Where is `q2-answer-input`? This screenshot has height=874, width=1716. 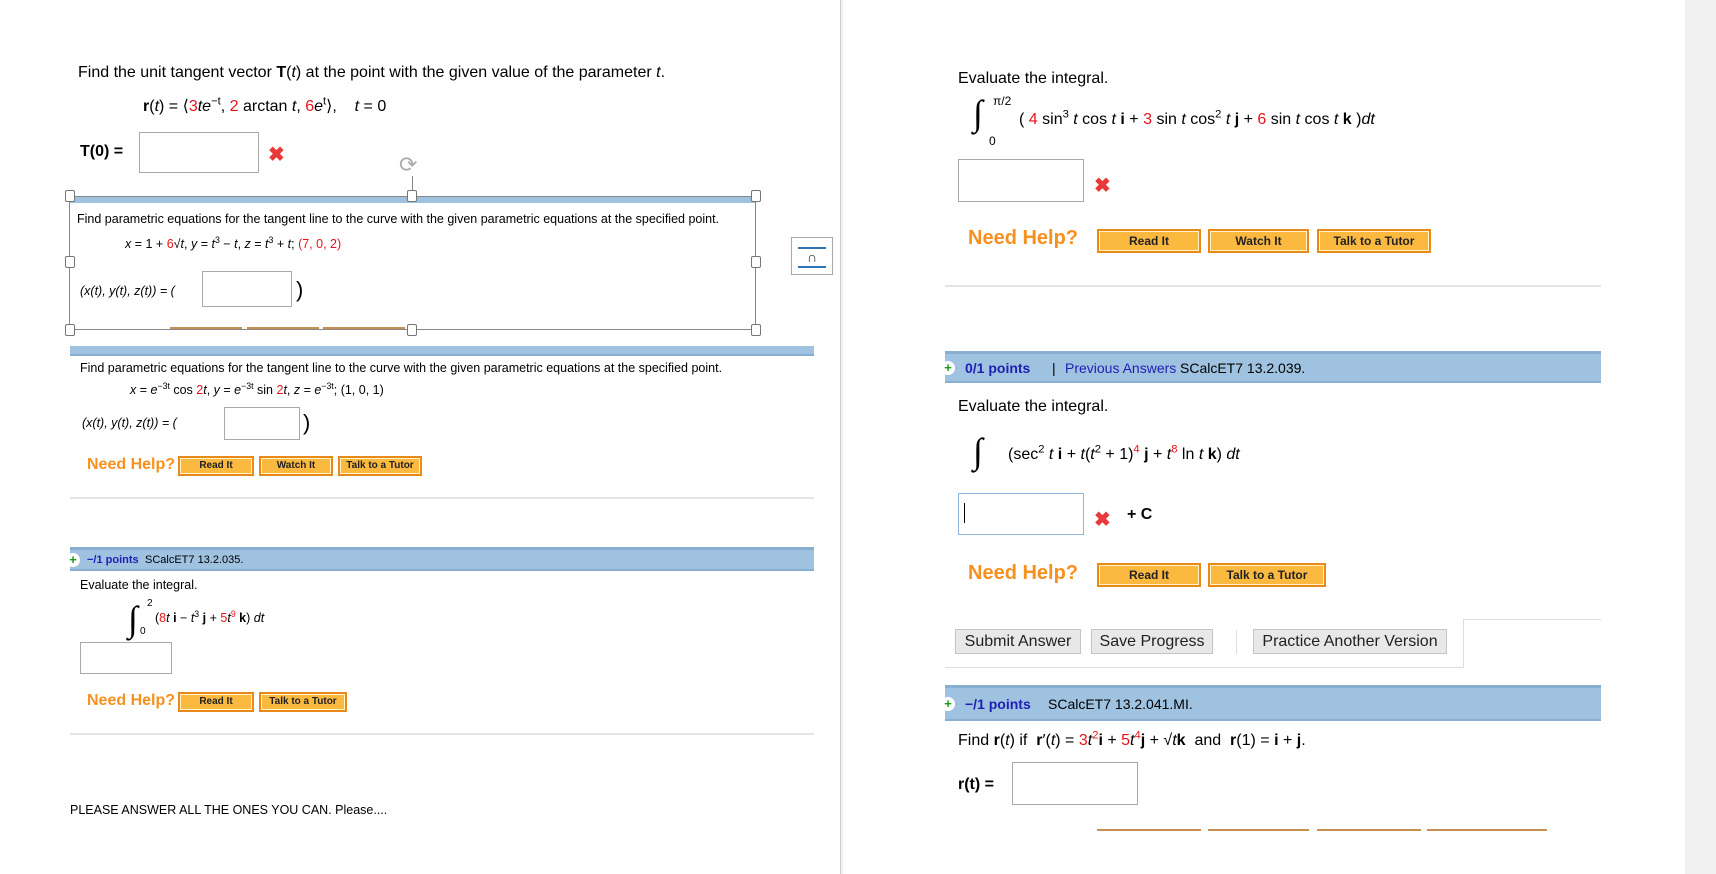 q2-answer-input is located at coordinates (1021, 514).